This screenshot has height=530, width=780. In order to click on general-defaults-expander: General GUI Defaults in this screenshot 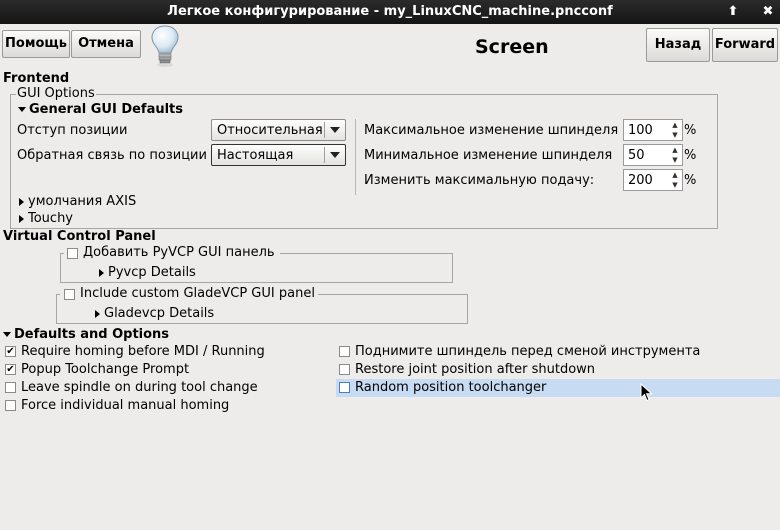, I will do `click(100, 109)`.